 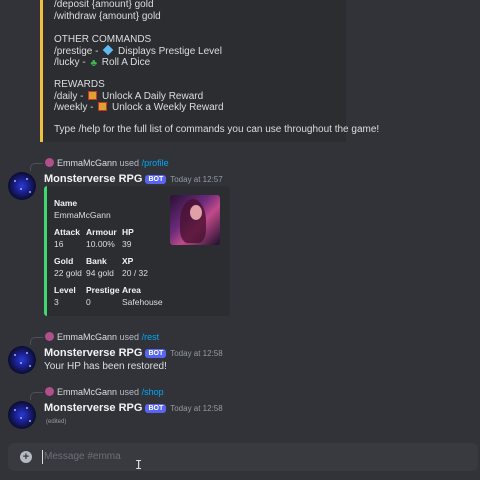 What do you see at coordinates (128, 232) in the screenshot?
I see `field-label: HP` at bounding box center [128, 232].